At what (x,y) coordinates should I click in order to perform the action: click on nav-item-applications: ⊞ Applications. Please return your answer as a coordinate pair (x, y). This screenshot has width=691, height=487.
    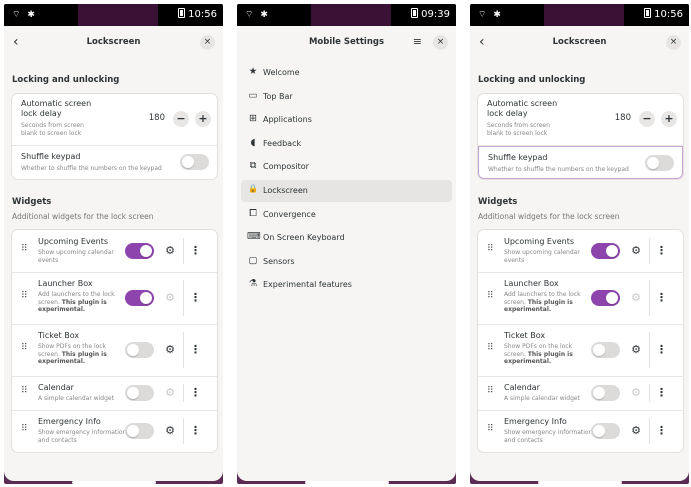
    Looking at the image, I should click on (346, 120).